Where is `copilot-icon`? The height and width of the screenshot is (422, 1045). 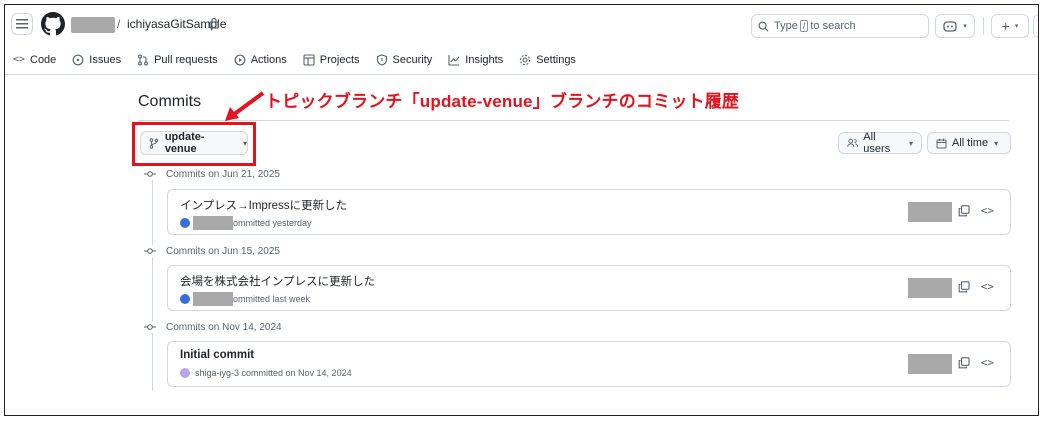
copilot-icon is located at coordinates (950, 26).